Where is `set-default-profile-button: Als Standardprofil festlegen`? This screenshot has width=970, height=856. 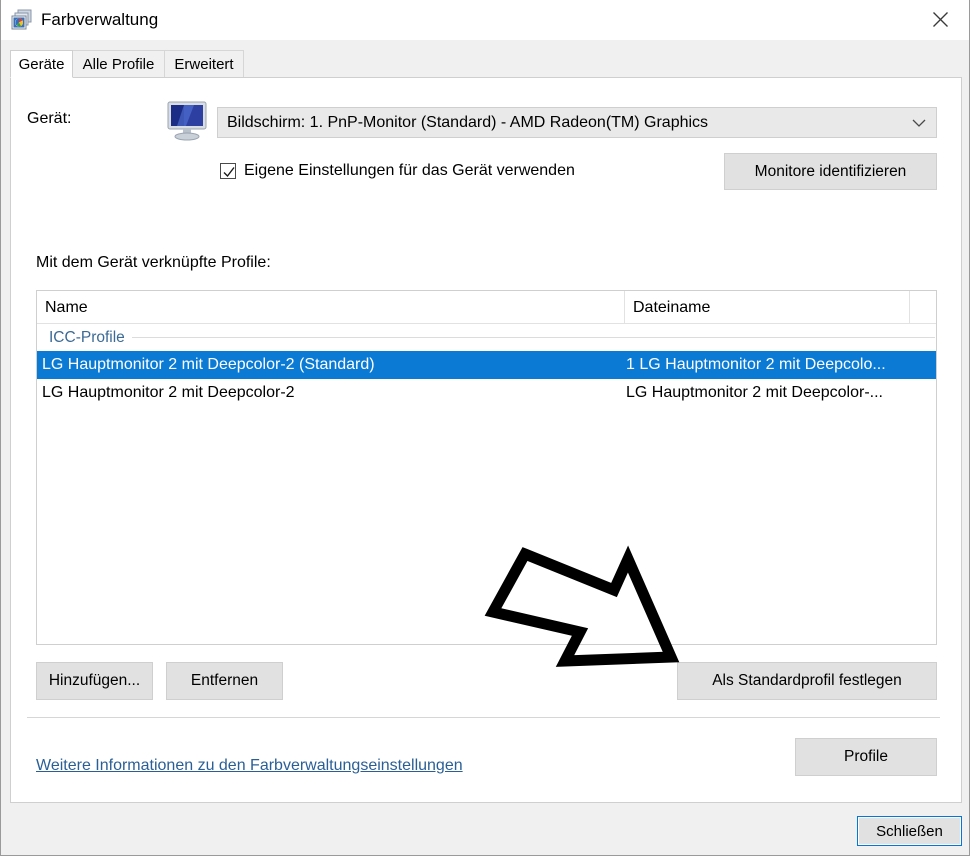 set-default-profile-button: Als Standardprofil festlegen is located at coordinates (807, 681).